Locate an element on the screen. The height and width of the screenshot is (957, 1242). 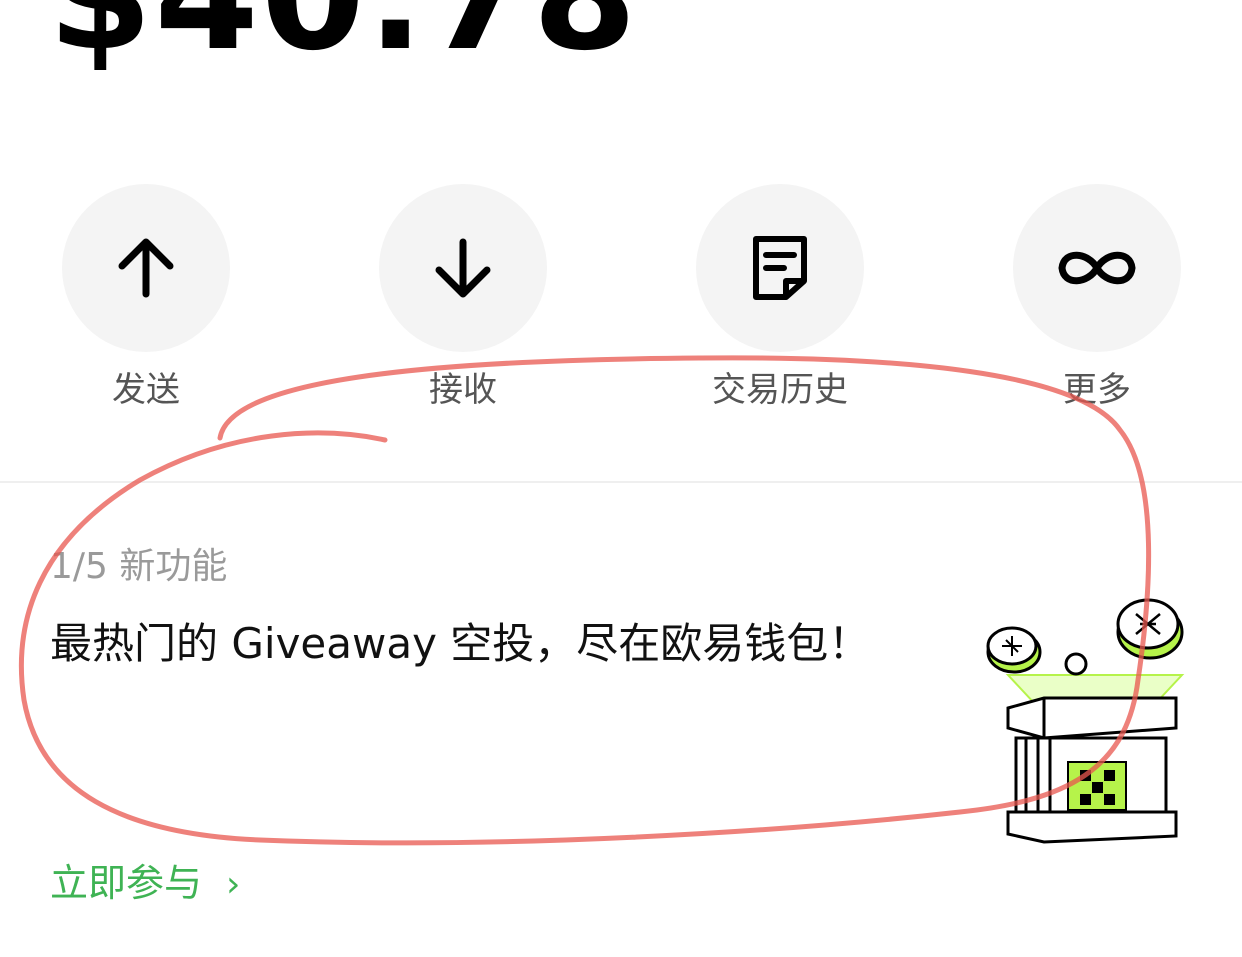
send-action: 发送 is located at coordinates (146, 298).